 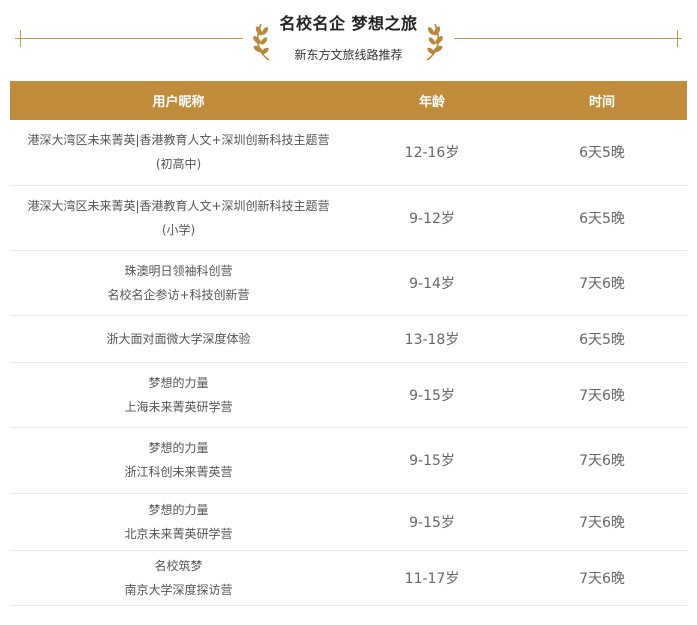 I want to click on route-name-line2: (小学), so click(x=178, y=229).